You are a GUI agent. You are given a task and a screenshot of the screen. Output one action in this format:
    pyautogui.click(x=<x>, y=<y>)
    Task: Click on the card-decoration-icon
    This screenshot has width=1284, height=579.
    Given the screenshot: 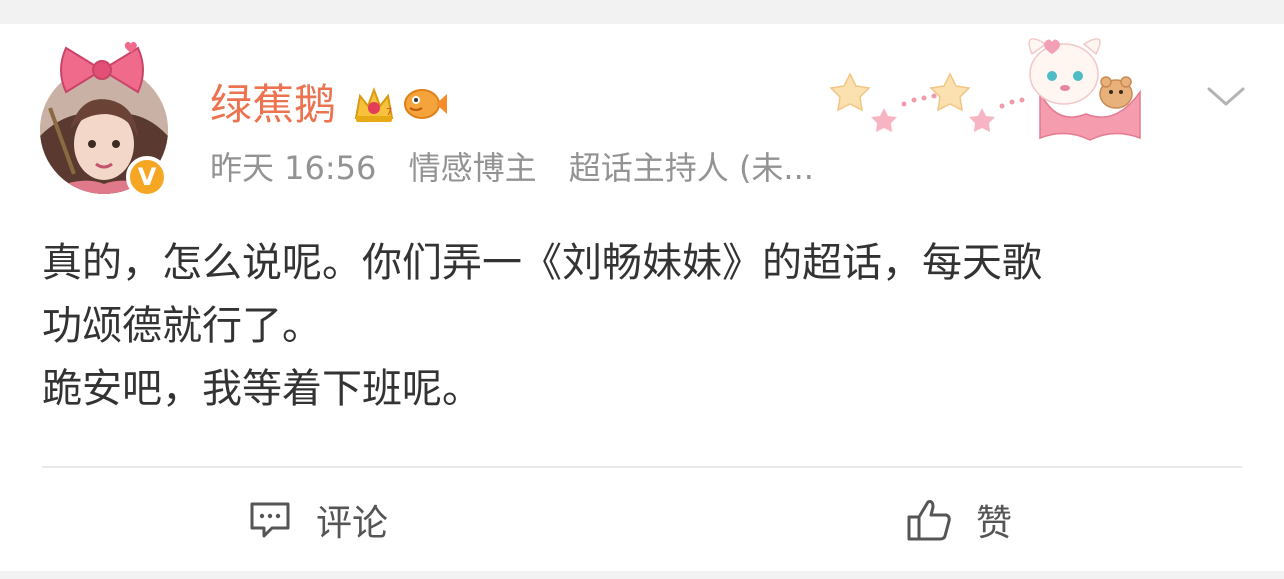 What is the action you would take?
    pyautogui.click(x=985, y=89)
    